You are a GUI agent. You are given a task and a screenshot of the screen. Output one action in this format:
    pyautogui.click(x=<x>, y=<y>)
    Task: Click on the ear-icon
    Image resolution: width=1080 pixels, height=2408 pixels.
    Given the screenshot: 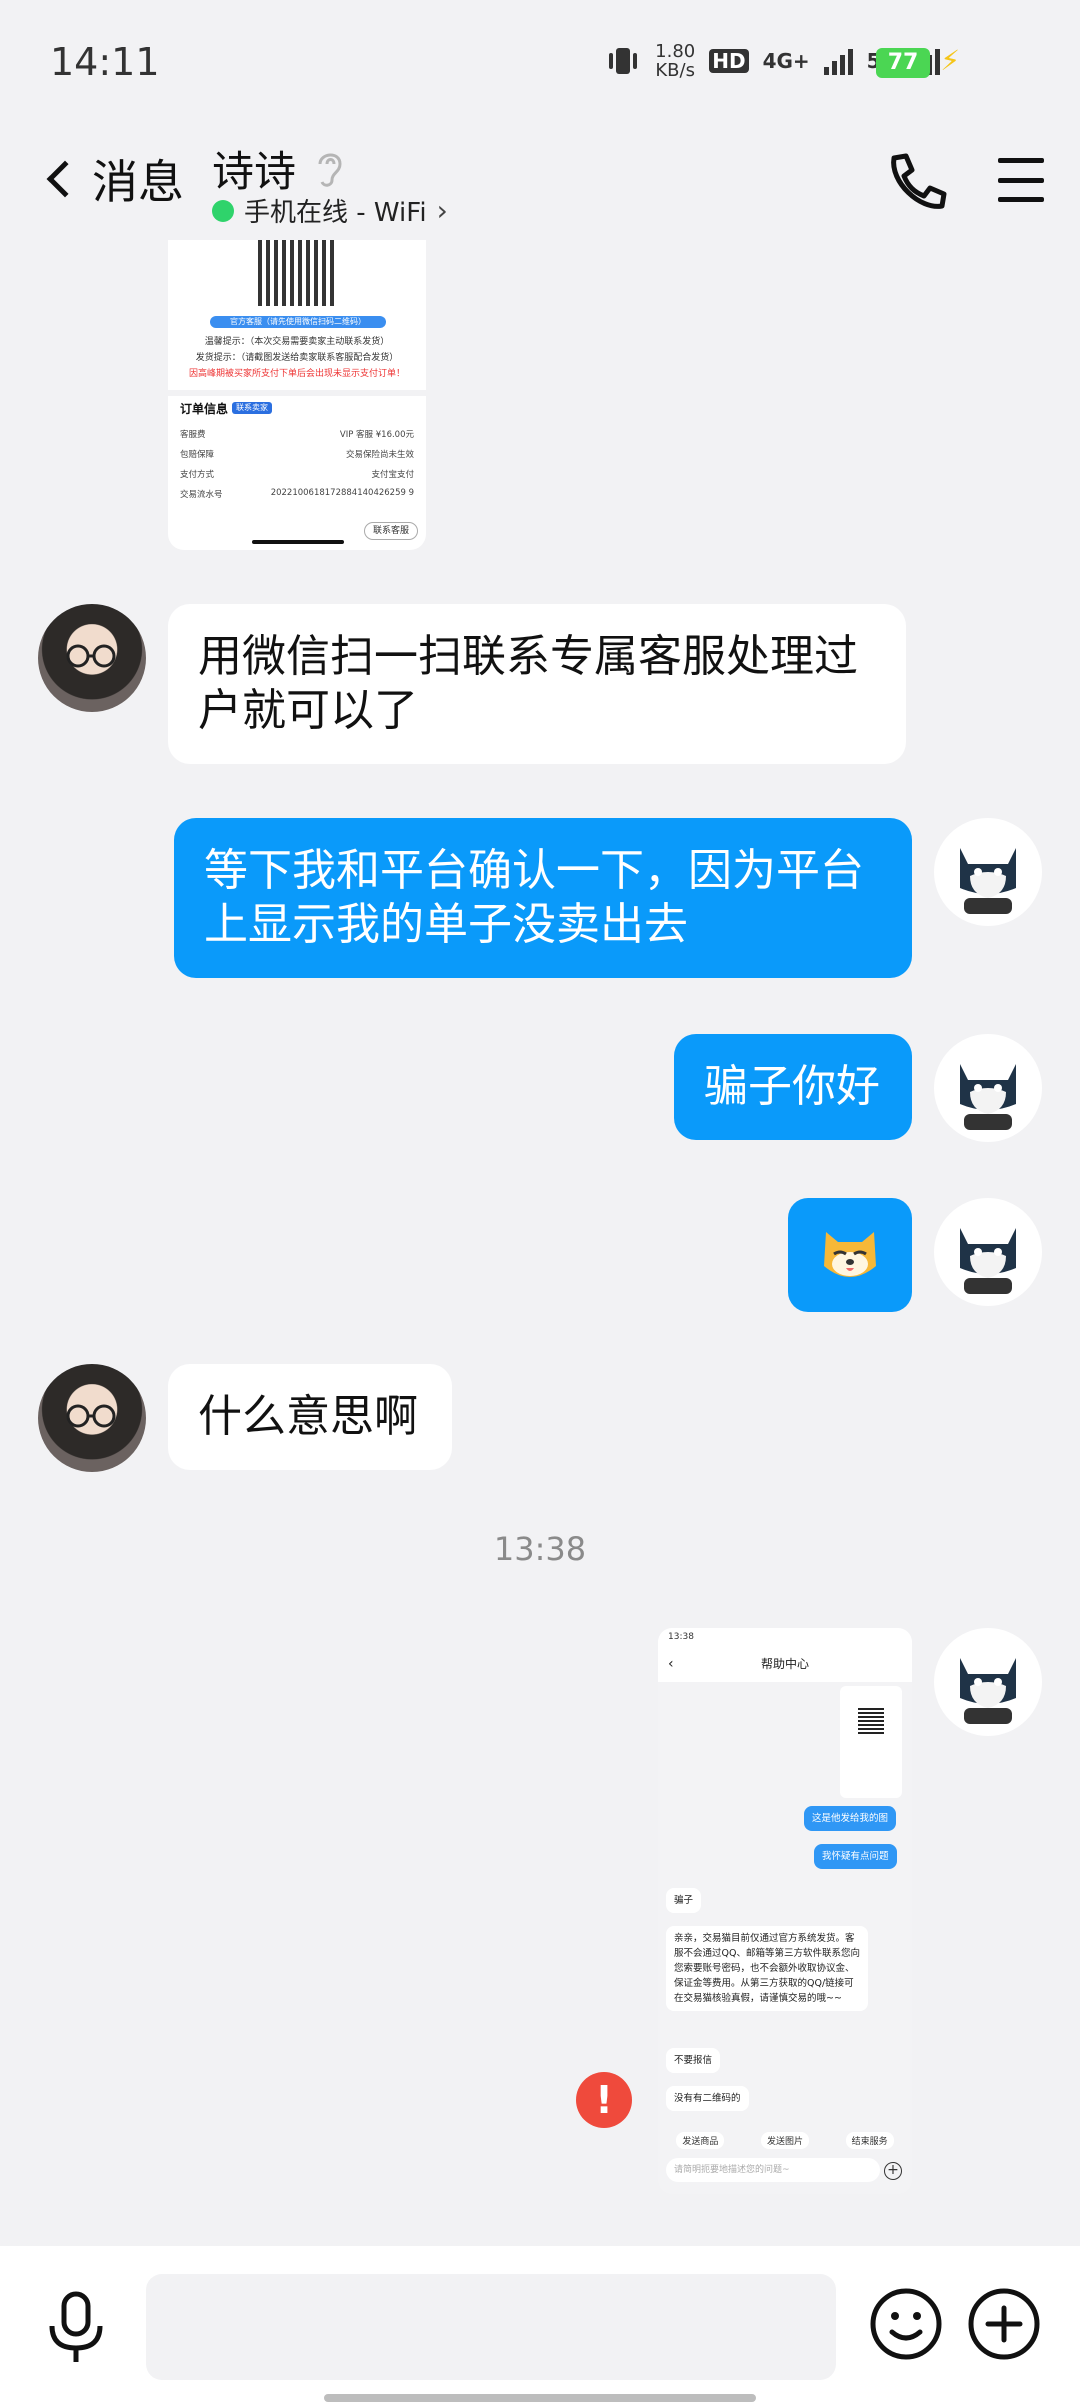 What is the action you would take?
    pyautogui.click(x=330, y=170)
    